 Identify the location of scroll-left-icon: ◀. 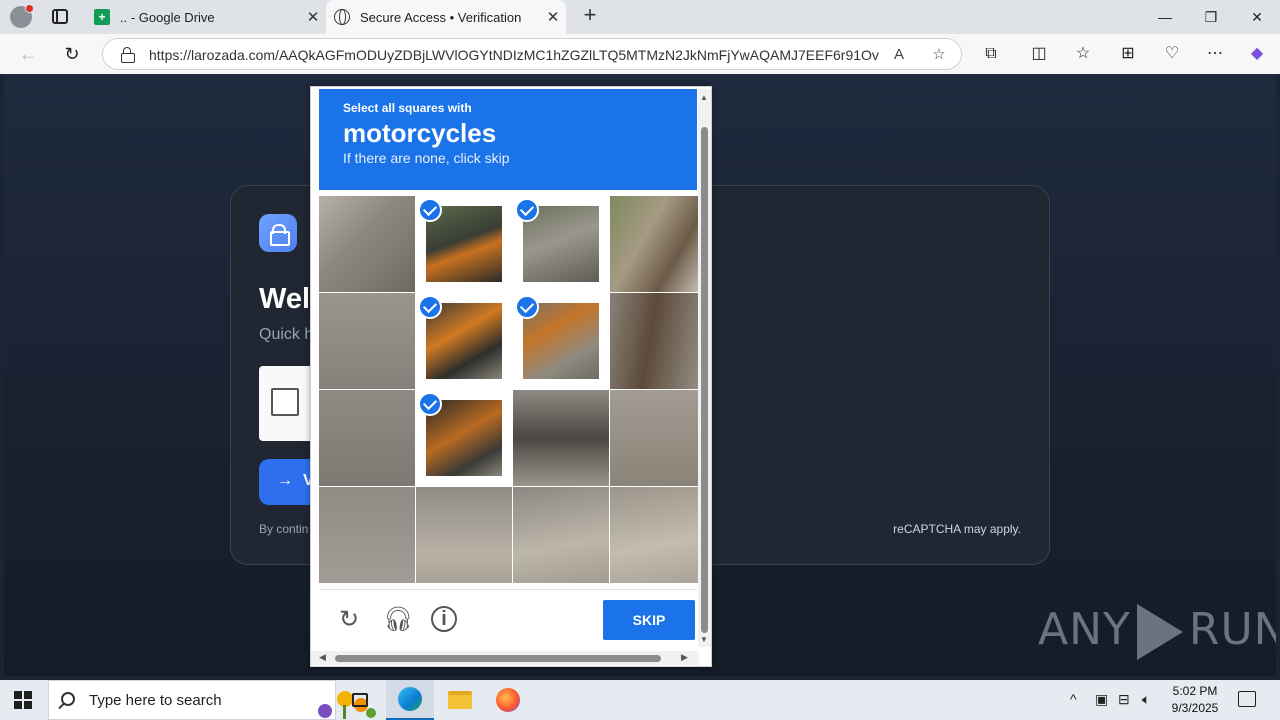
(322, 657).